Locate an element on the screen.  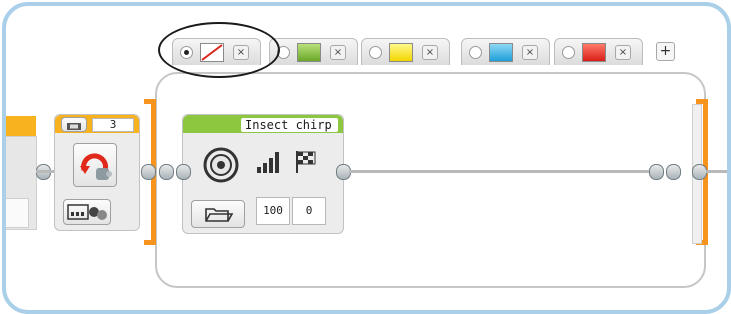
port-selector-icon is located at coordinates (87, 212).